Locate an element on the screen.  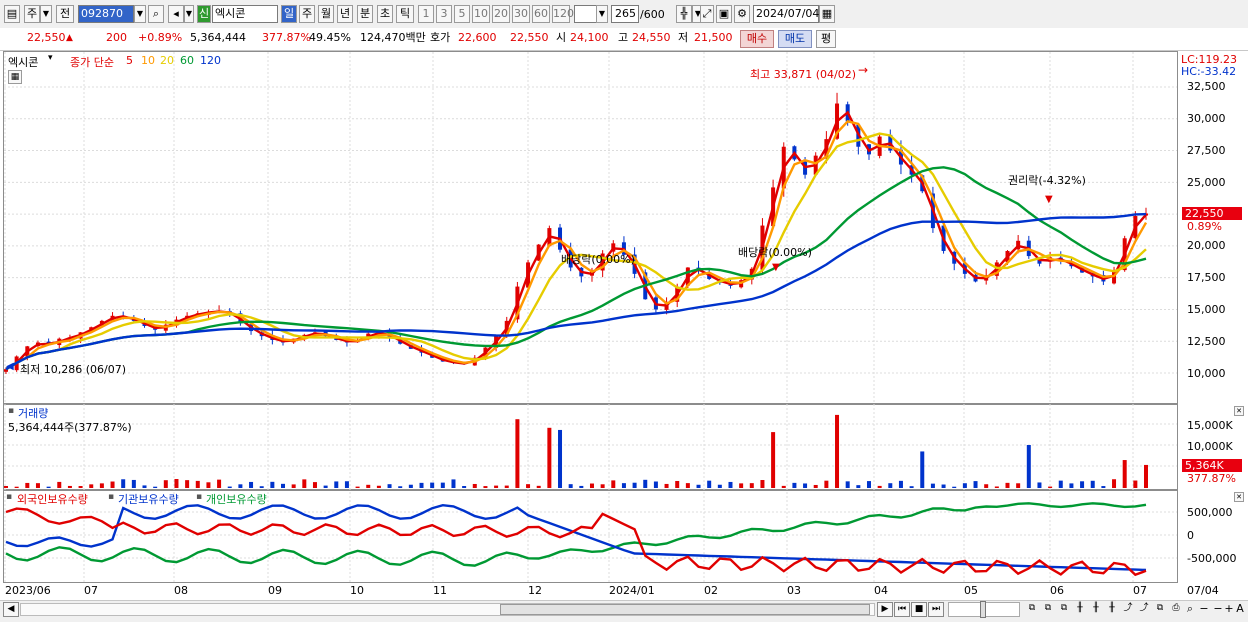
volume-marker-icon: ▪ is located at coordinates (11, 411).